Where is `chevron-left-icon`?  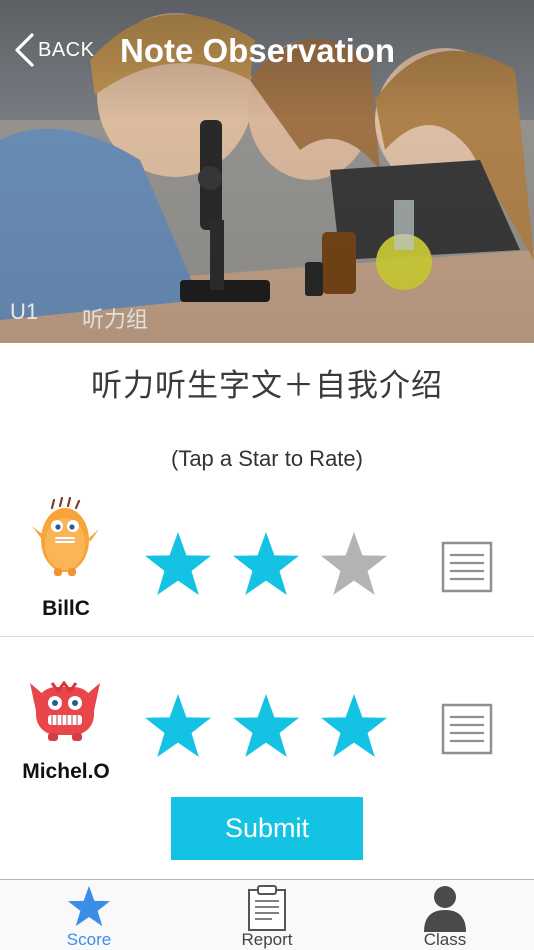 chevron-left-icon is located at coordinates (24, 50).